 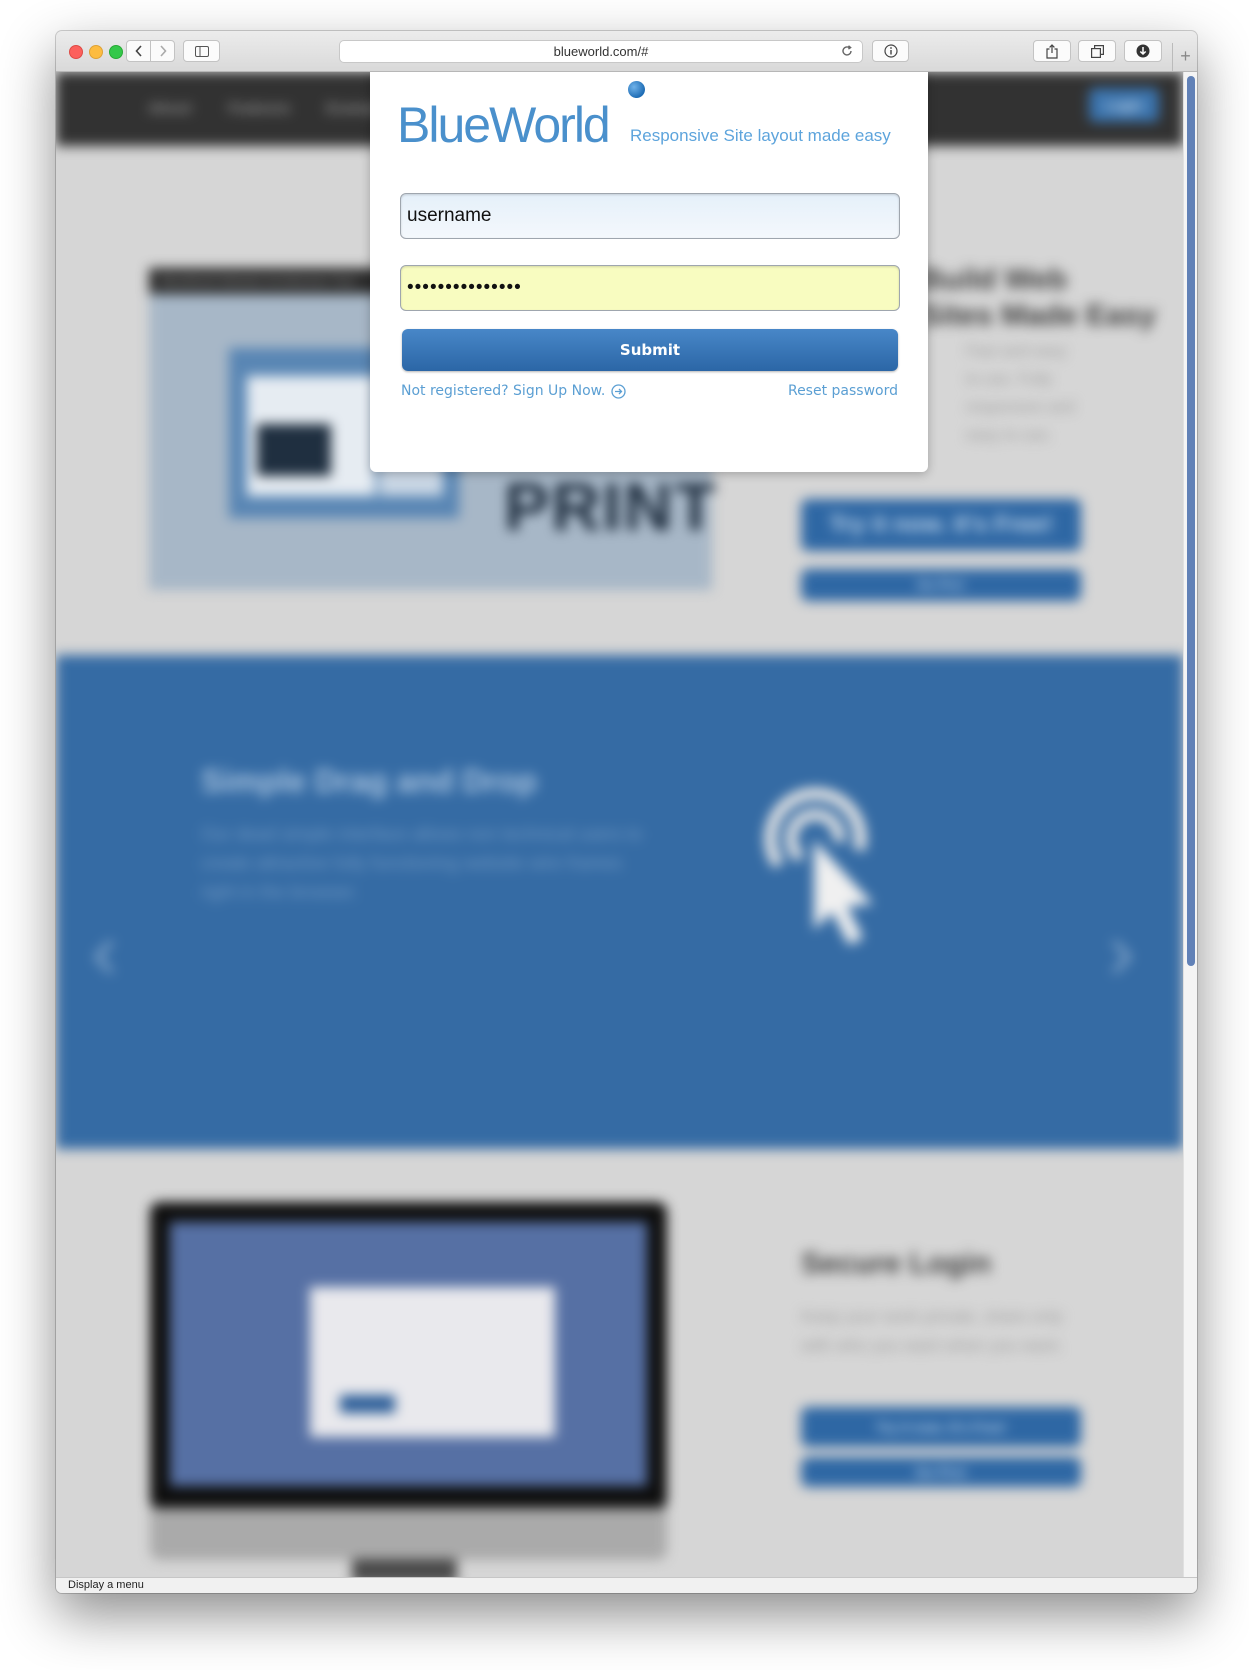 I want to click on chevron-right-icon, so click(x=163, y=51).